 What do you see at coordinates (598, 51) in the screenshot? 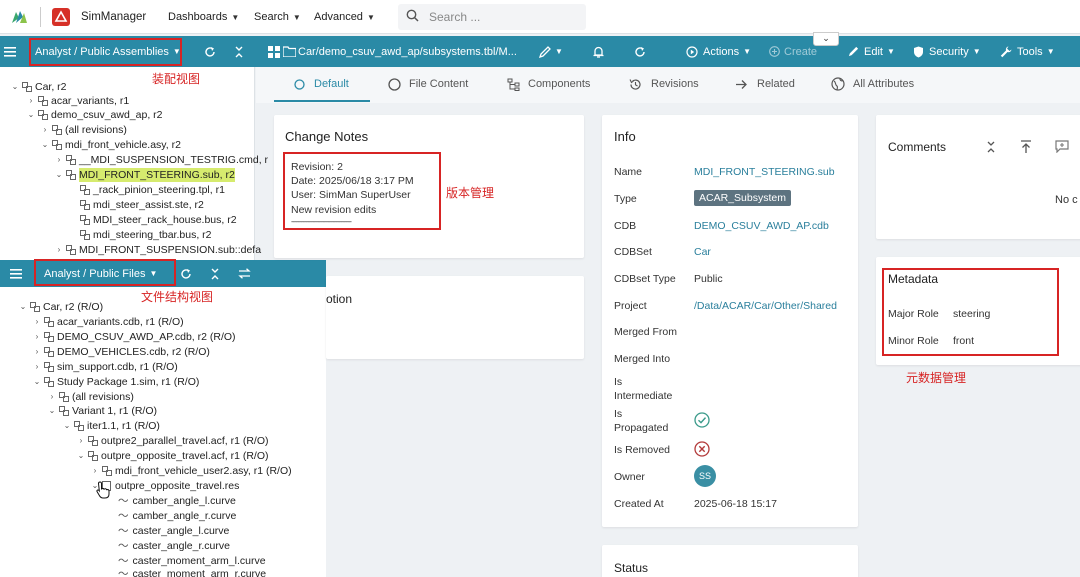
I see `bell-icon` at bounding box center [598, 51].